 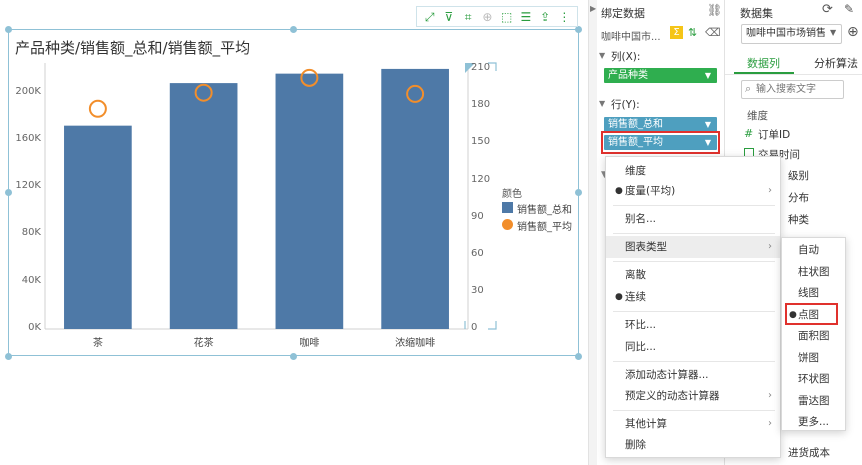 I want to click on menu-item-continuous: ● 连续, so click(x=693, y=297).